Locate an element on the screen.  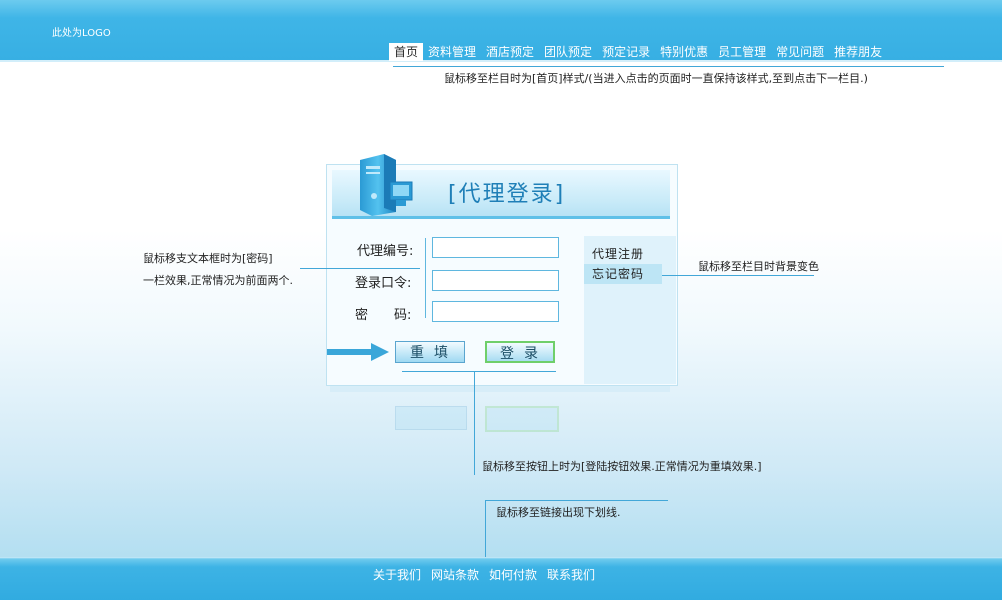
footer-links: 关于我们 网站条款 如何付款 联系我们 is located at coordinates (489, 574).